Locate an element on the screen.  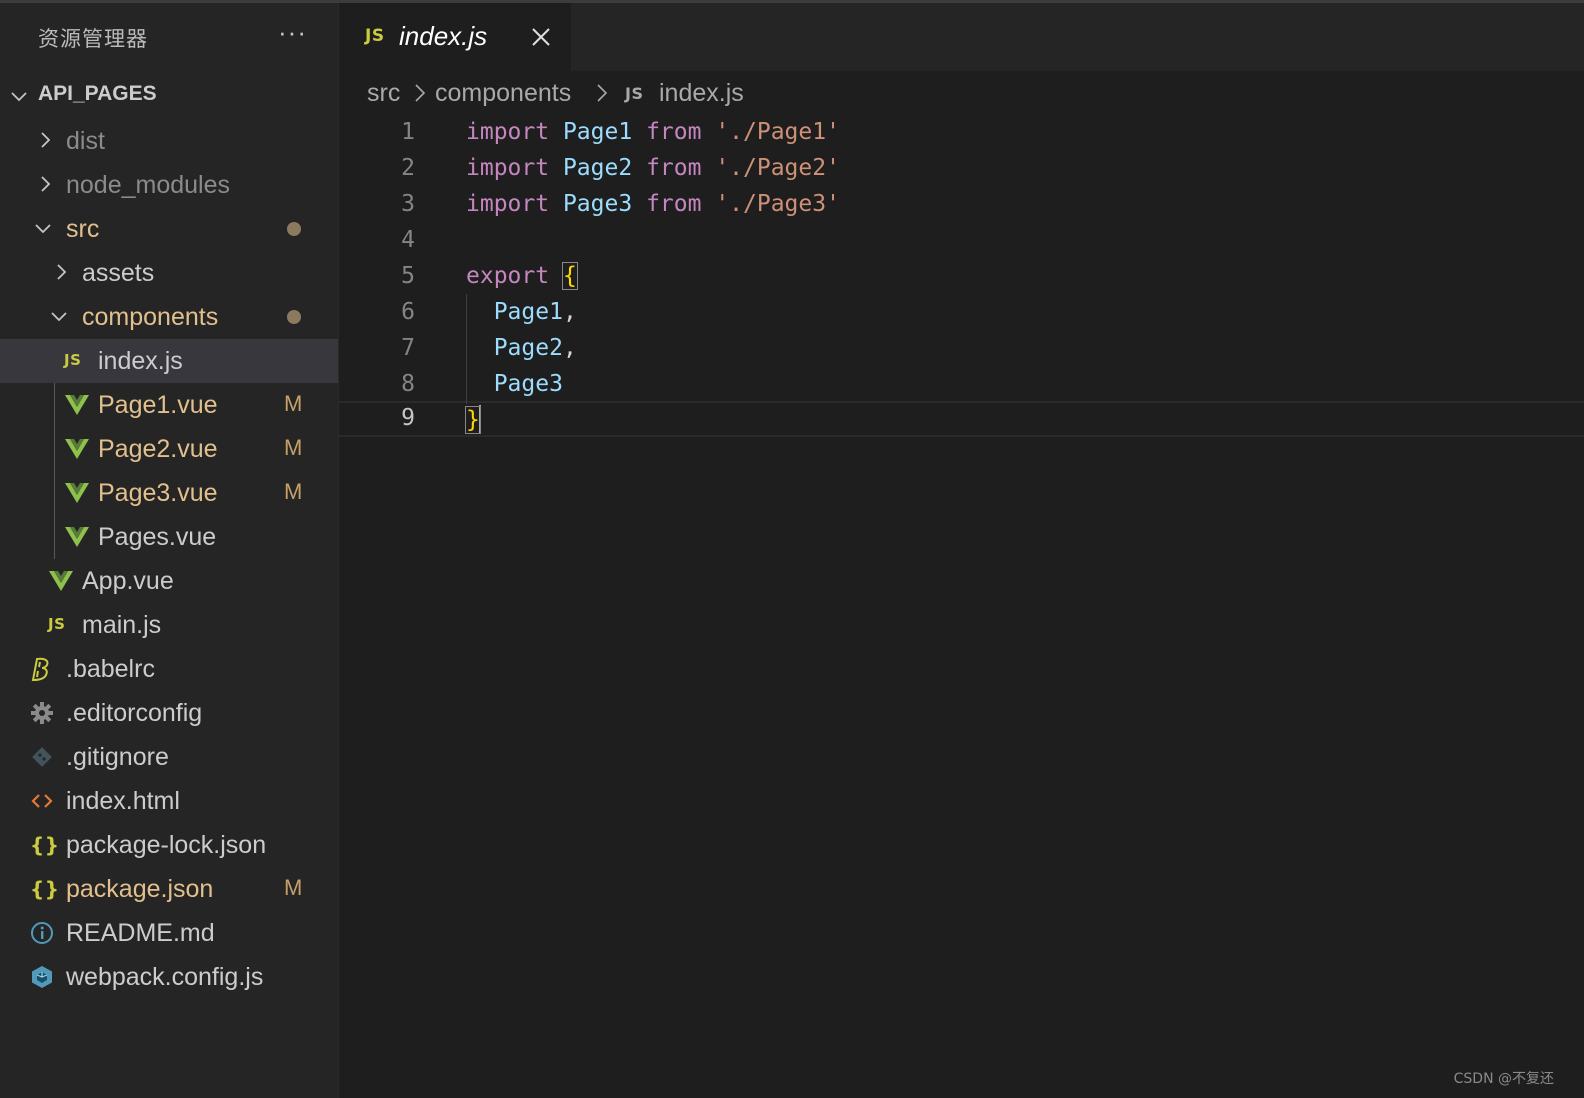
tree-item-page2-vue: Page2.vue M is located at coordinates (169, 449).